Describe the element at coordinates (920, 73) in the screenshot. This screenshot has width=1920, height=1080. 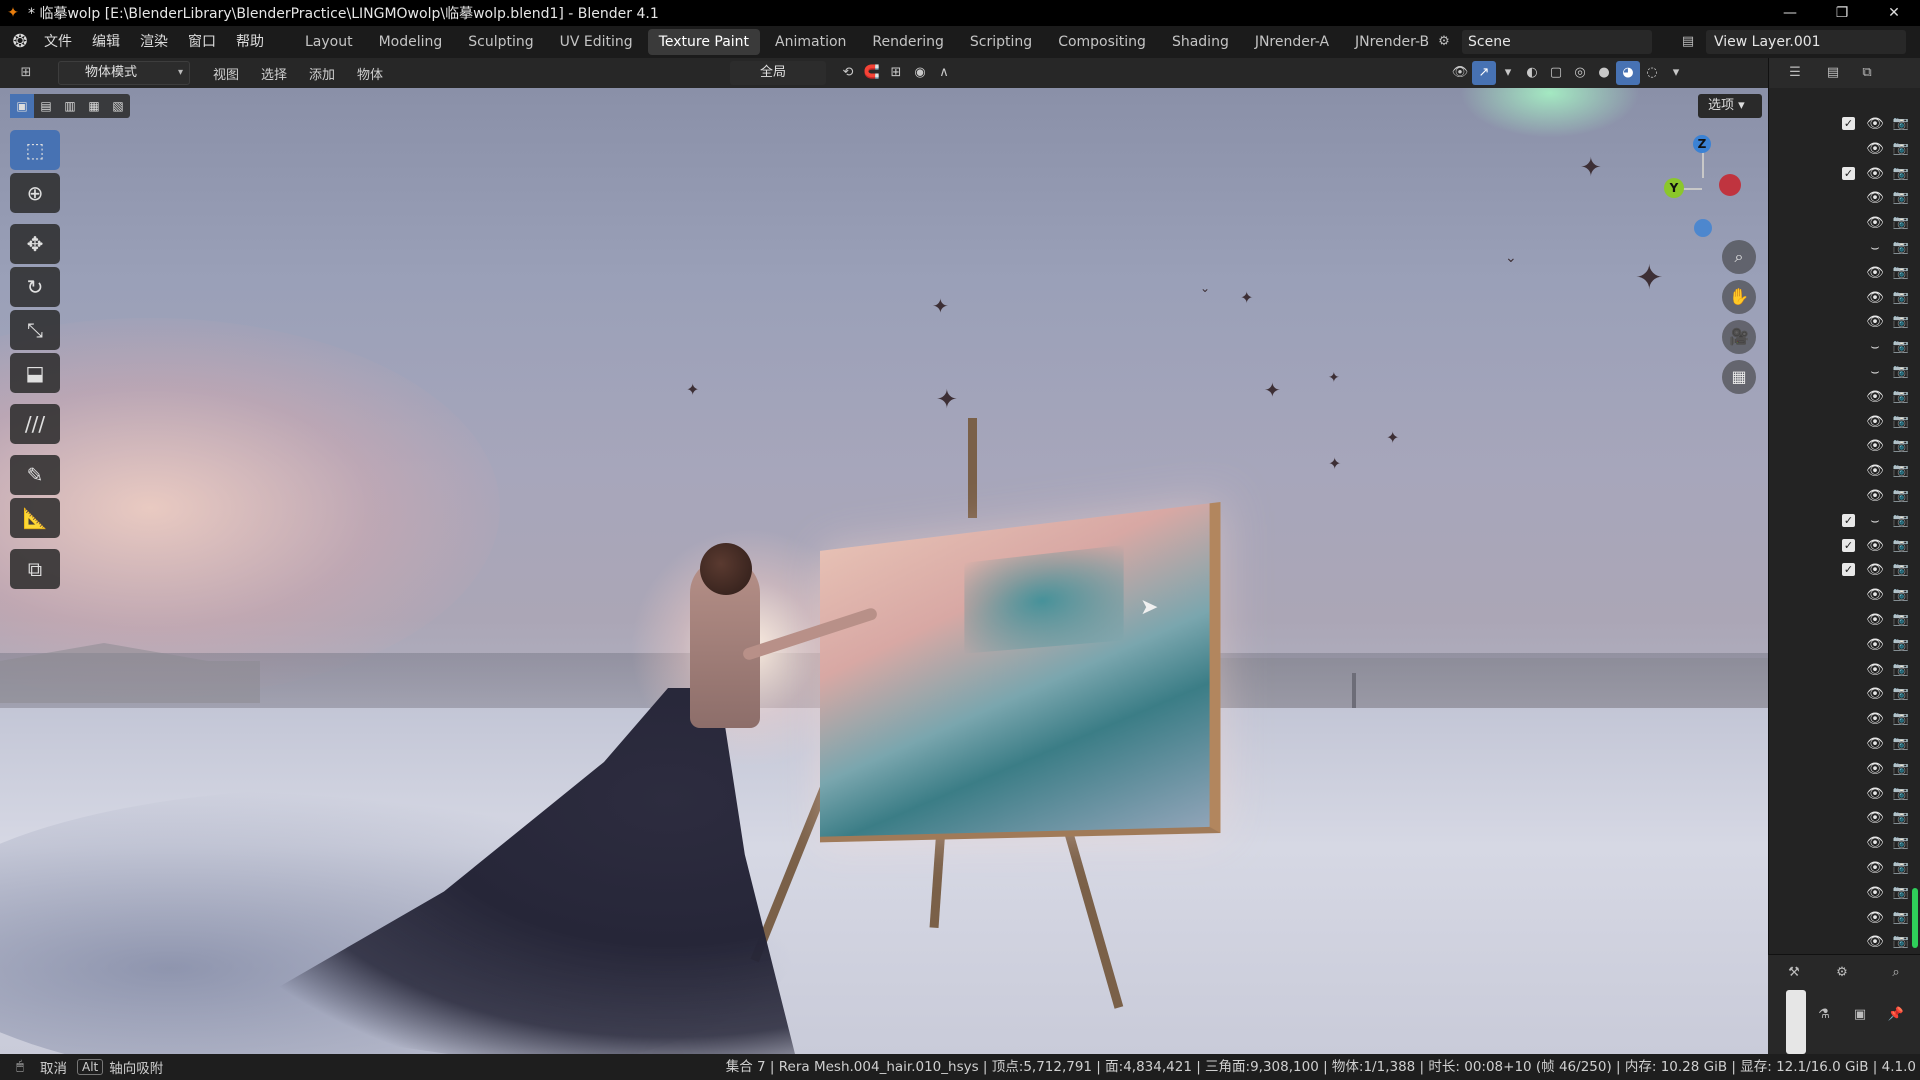
I see `proportional-edit-icon: ◉` at that location.